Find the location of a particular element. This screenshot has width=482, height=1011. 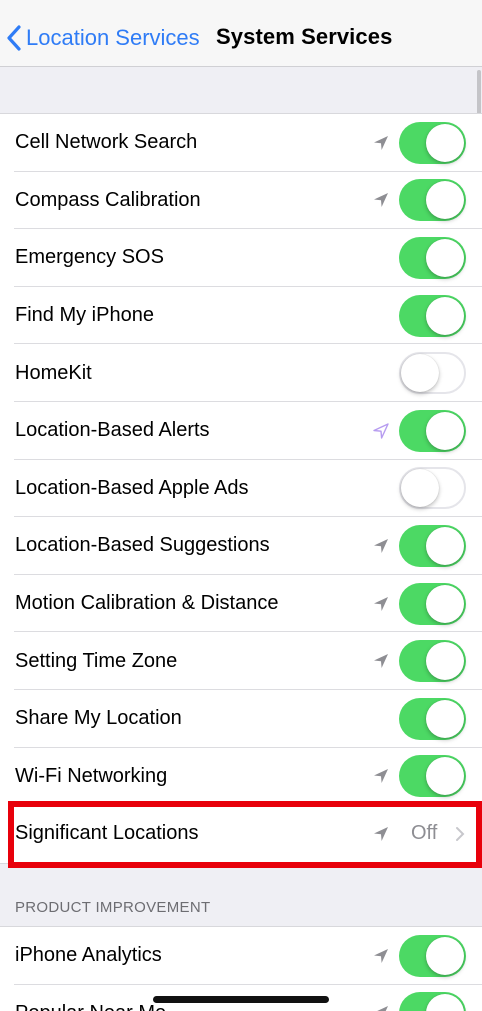

setting-label: Popular Near Me is located at coordinates (90, 1006).